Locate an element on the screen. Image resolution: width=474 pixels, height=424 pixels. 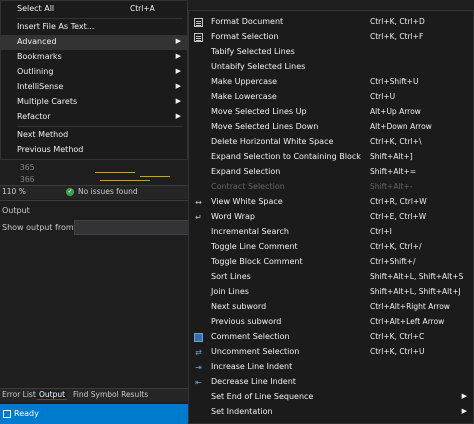
menu-item-shortcut: Ctrl+Alt+Right Arrow is located at coordinates (410, 306).